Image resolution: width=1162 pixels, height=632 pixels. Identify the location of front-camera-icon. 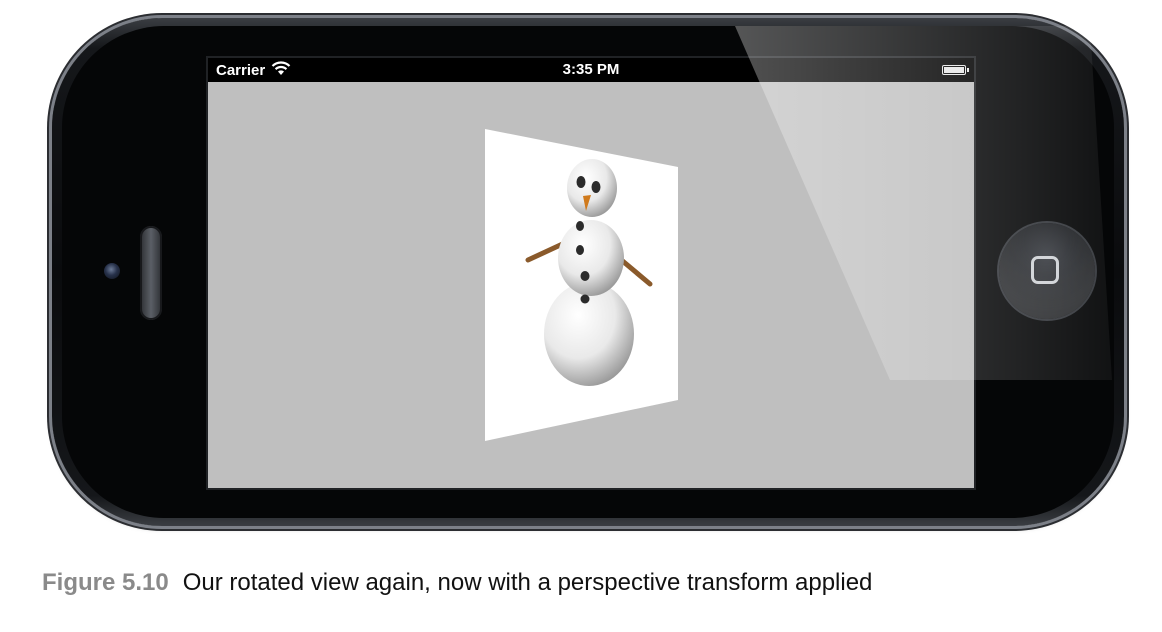
(112, 271).